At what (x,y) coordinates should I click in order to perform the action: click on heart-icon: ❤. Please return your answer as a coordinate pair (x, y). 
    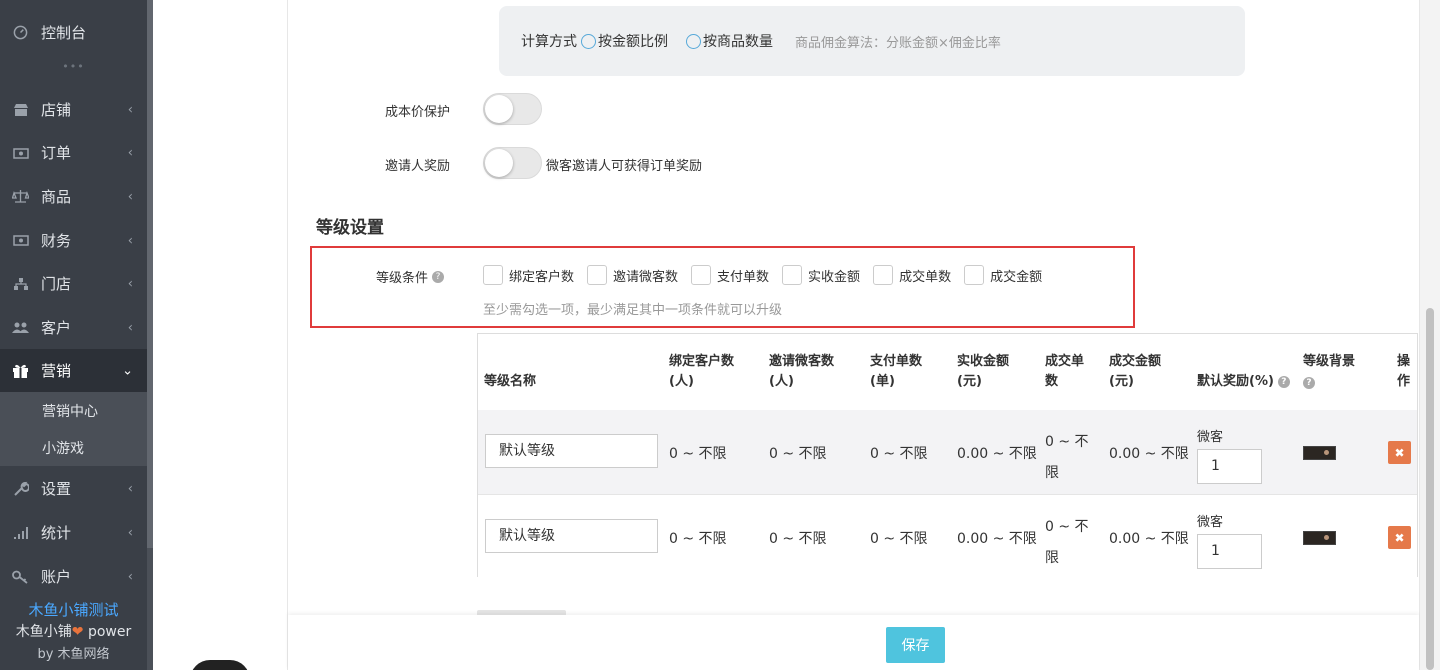
    Looking at the image, I should click on (77, 632).